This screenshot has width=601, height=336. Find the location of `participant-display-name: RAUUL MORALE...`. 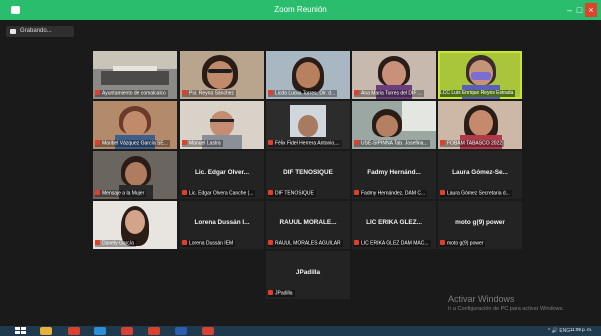

participant-display-name: RAUUL MORALE... is located at coordinates (308, 222).